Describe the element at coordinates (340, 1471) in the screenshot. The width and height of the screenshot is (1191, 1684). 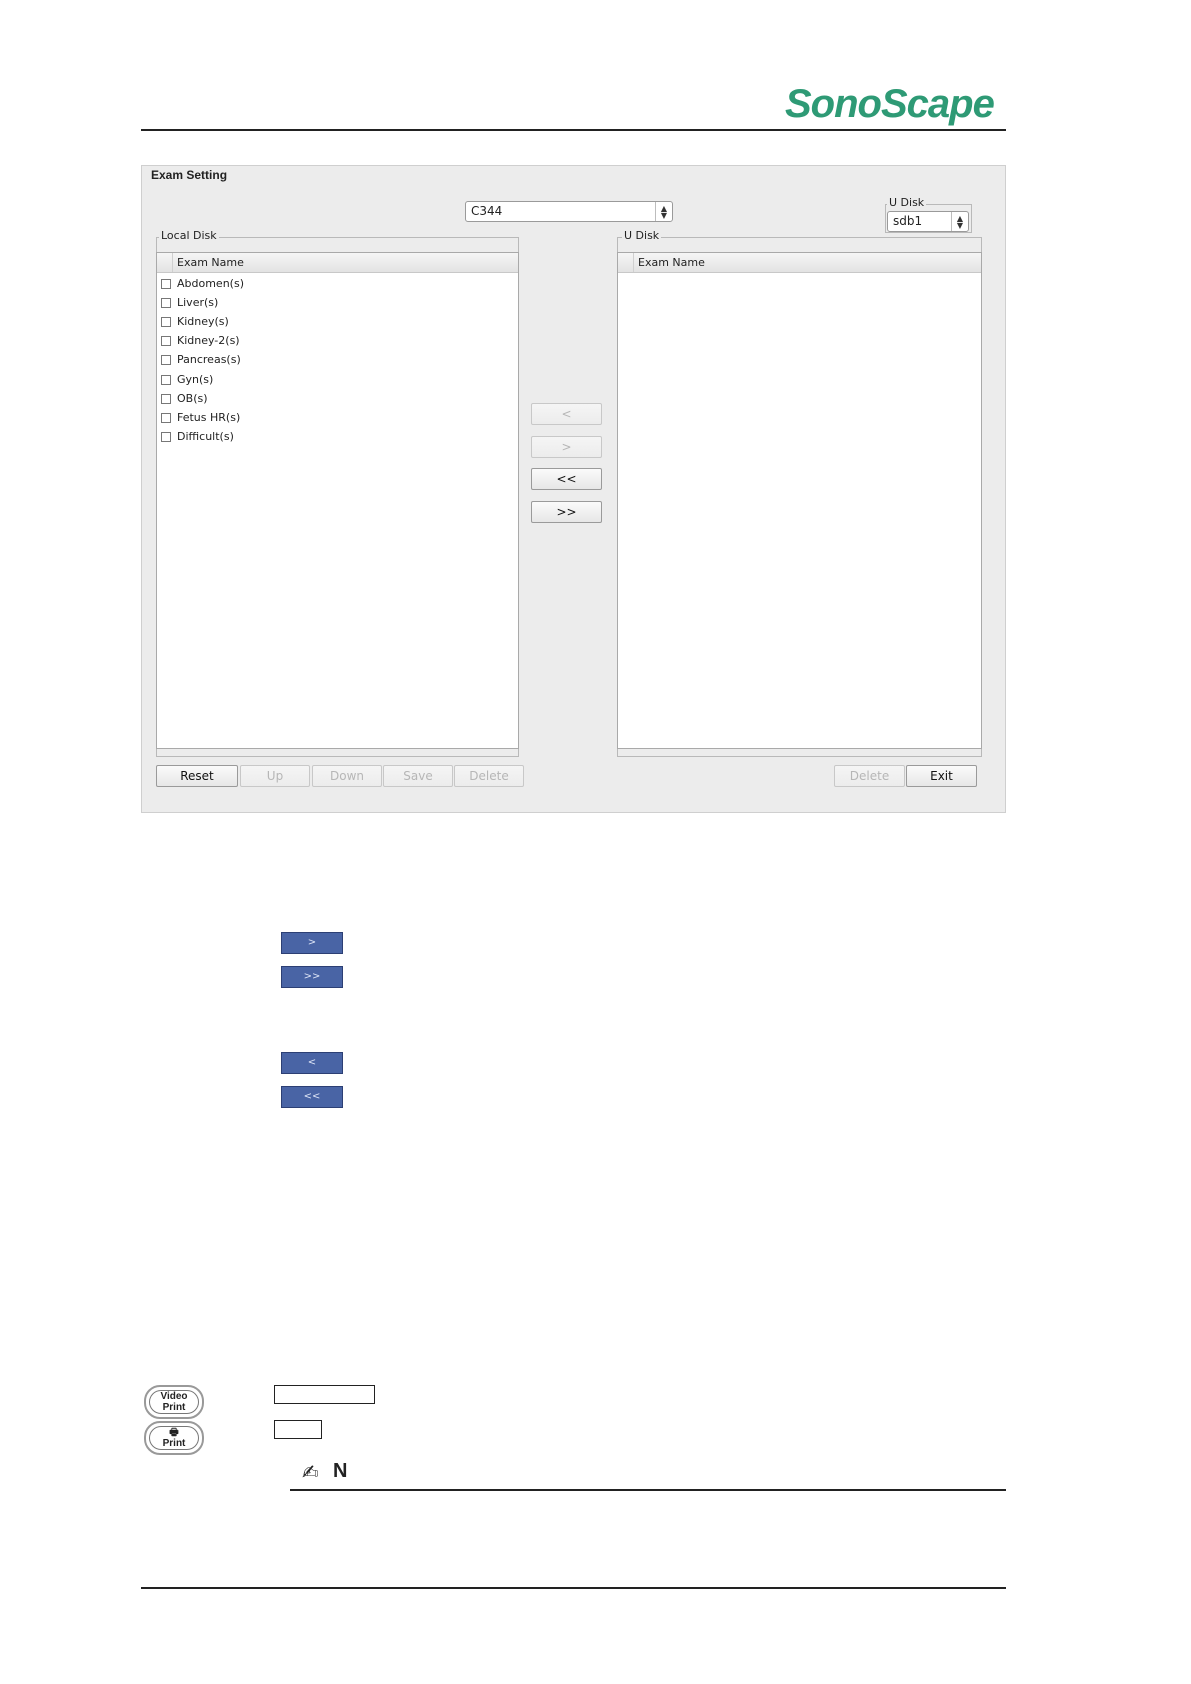
I see `note-heading: N` at that location.